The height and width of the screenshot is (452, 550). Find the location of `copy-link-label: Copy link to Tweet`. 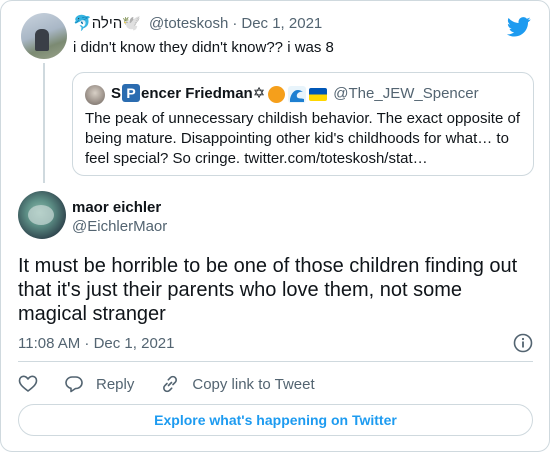

copy-link-label: Copy link to Tweet is located at coordinates (253, 384).